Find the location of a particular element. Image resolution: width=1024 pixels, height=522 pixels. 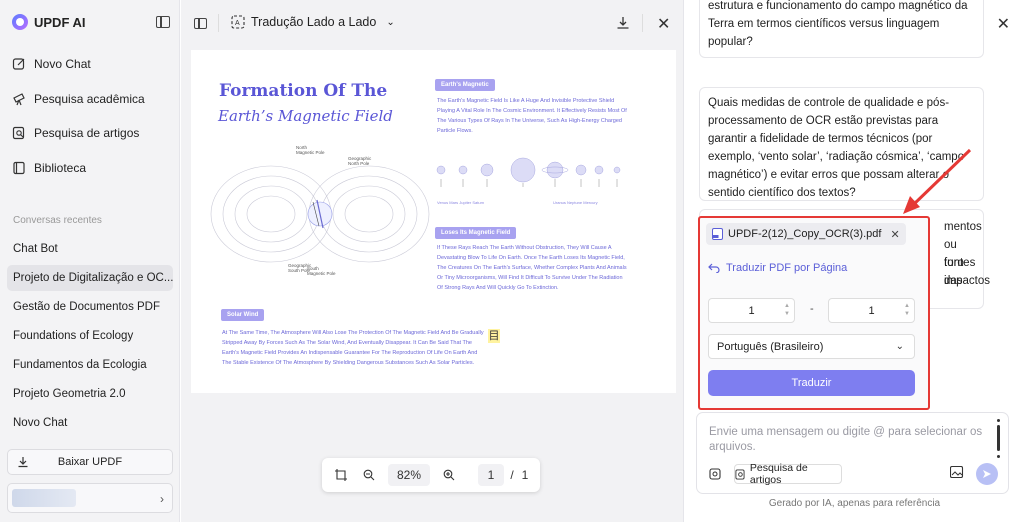

send-icon is located at coordinates (987, 474).